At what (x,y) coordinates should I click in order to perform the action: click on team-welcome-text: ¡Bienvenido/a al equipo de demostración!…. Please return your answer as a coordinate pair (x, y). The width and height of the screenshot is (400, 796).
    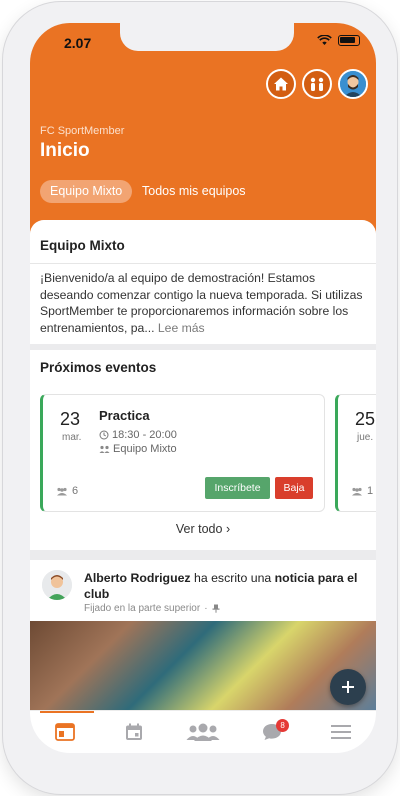
    Looking at the image, I should click on (205, 303).